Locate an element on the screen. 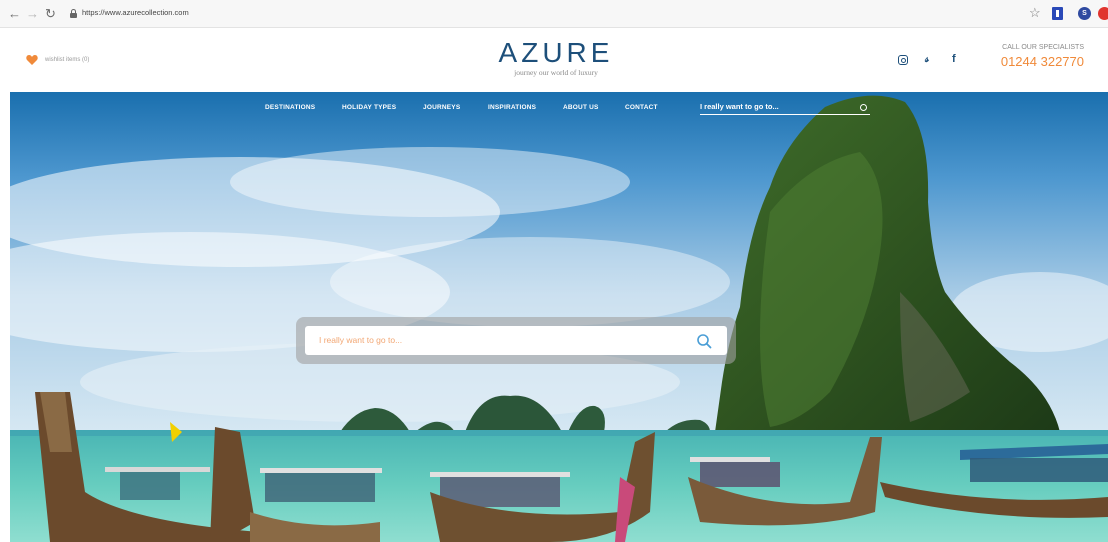  phone-number-link: 01244 322770 is located at coordinates (1037, 61).